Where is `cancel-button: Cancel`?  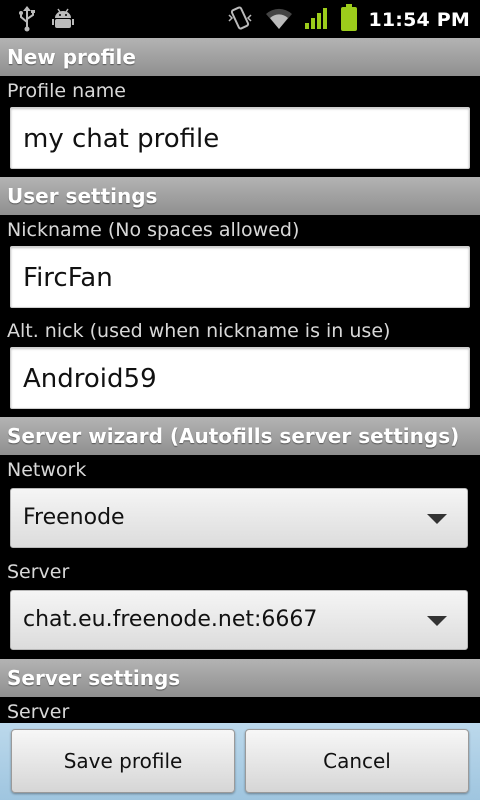
cancel-button: Cancel is located at coordinates (357, 761).